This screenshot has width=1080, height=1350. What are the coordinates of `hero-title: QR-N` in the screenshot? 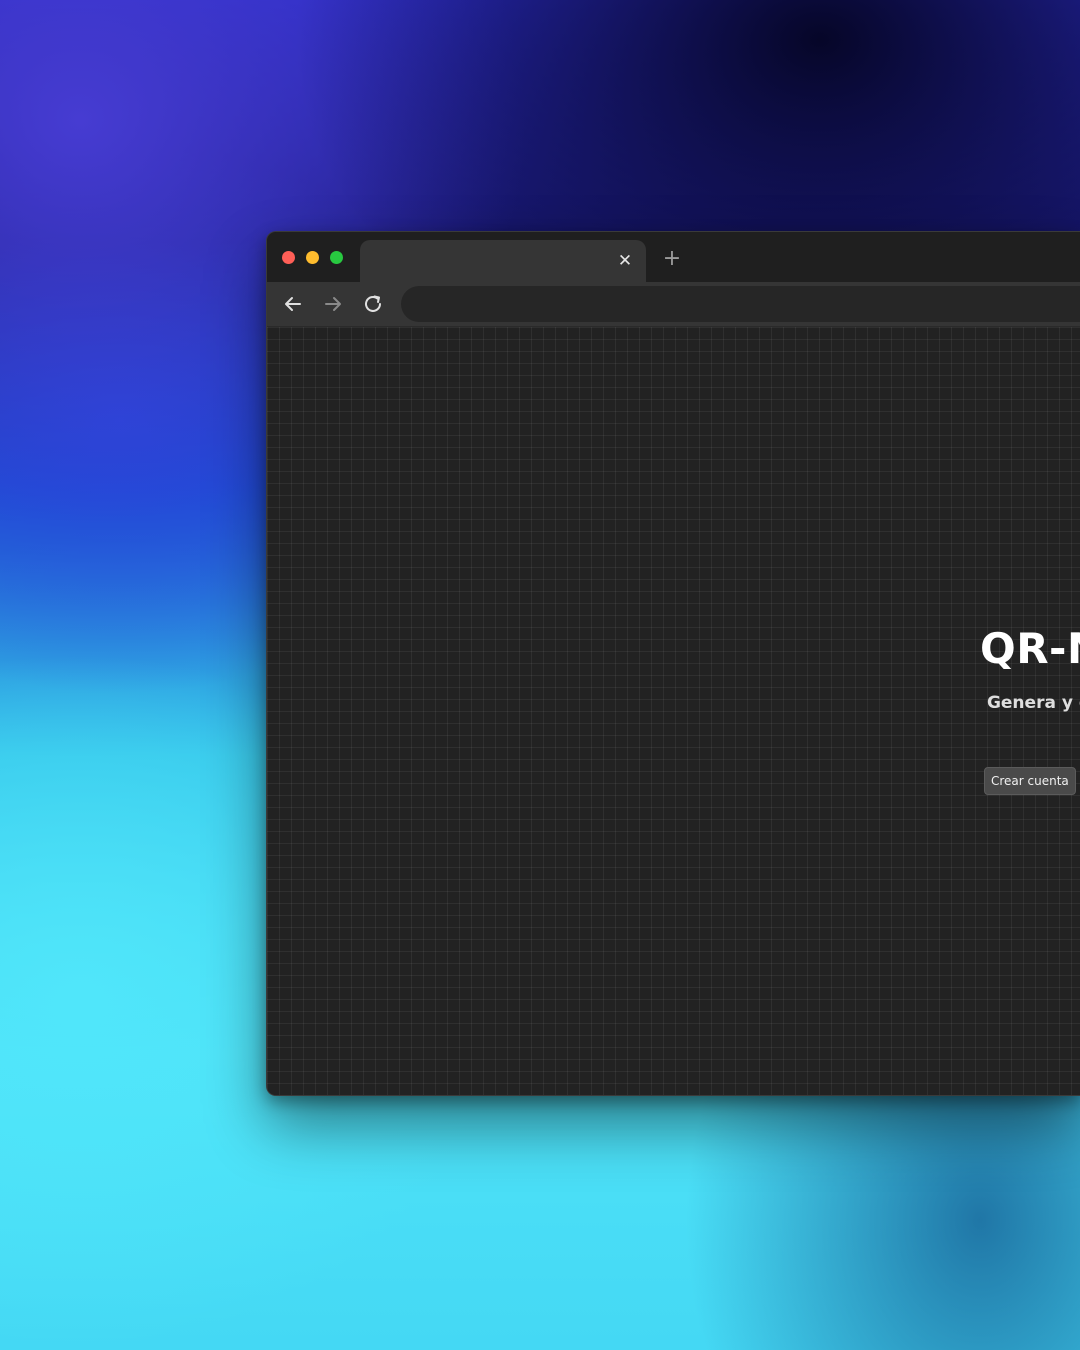 It's located at (1030, 648).